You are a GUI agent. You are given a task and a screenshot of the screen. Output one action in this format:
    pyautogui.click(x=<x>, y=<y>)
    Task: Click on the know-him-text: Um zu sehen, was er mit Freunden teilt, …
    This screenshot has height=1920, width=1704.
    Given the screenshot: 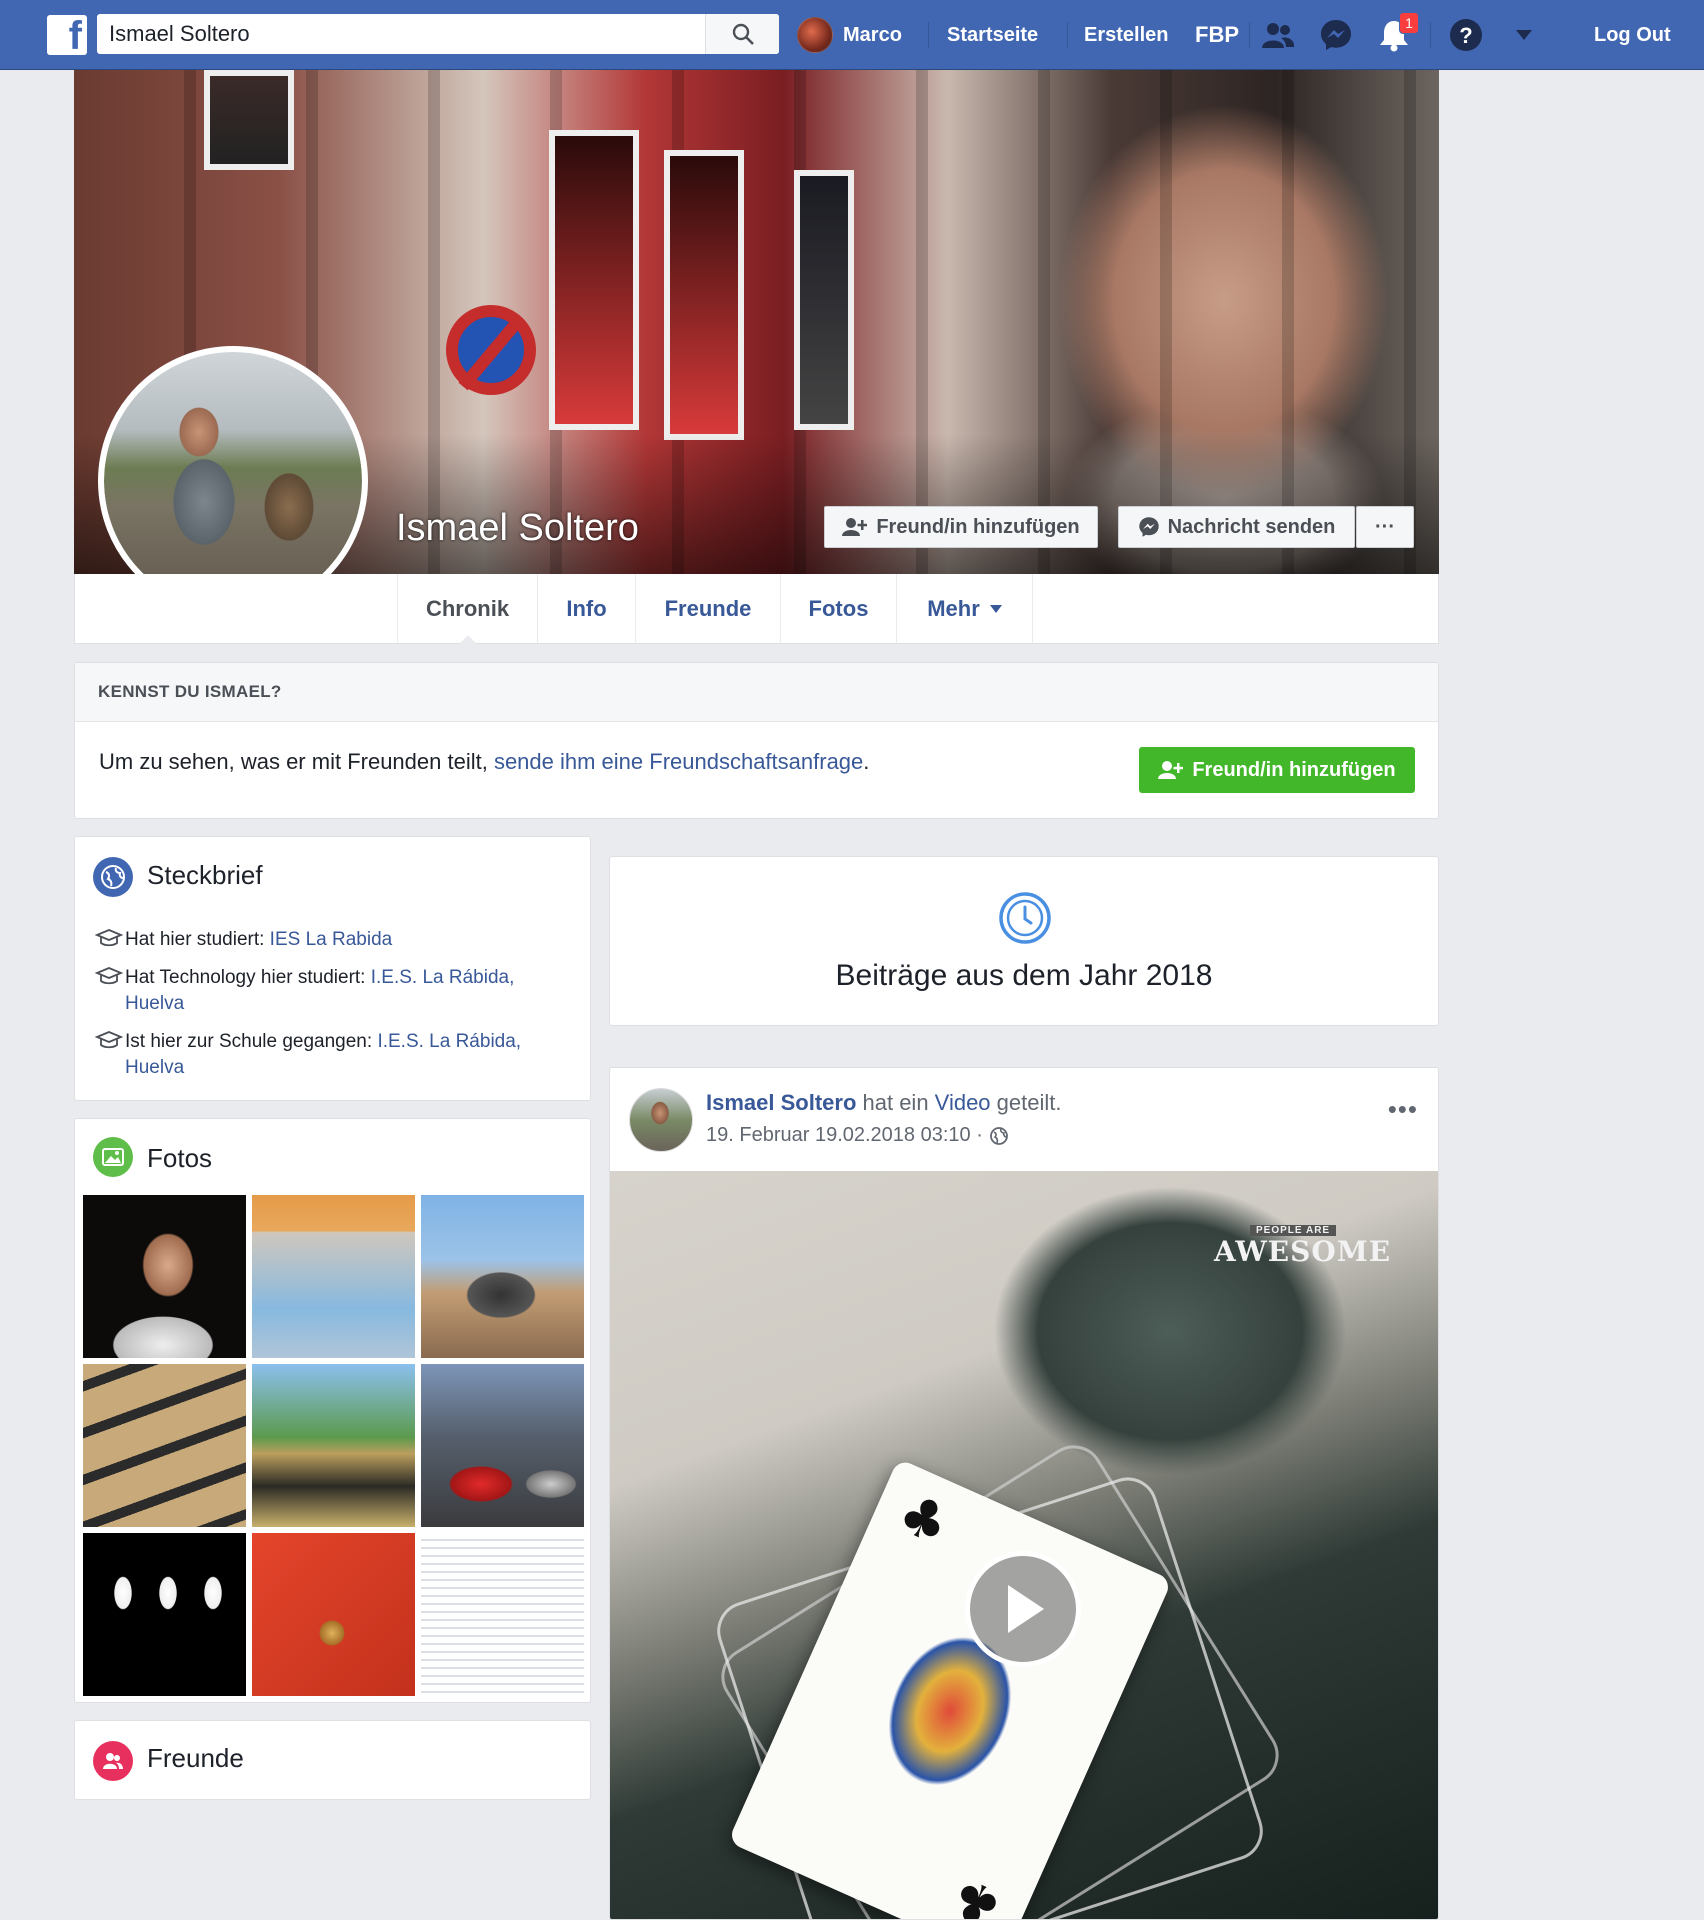 What is the action you would take?
    pyautogui.click(x=484, y=762)
    